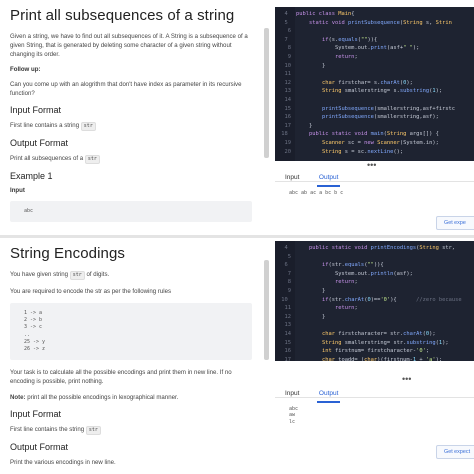 This screenshot has width=474, height=474. I want to click on code-text: String smallerstring= s.substring(1);, so click(382, 91).